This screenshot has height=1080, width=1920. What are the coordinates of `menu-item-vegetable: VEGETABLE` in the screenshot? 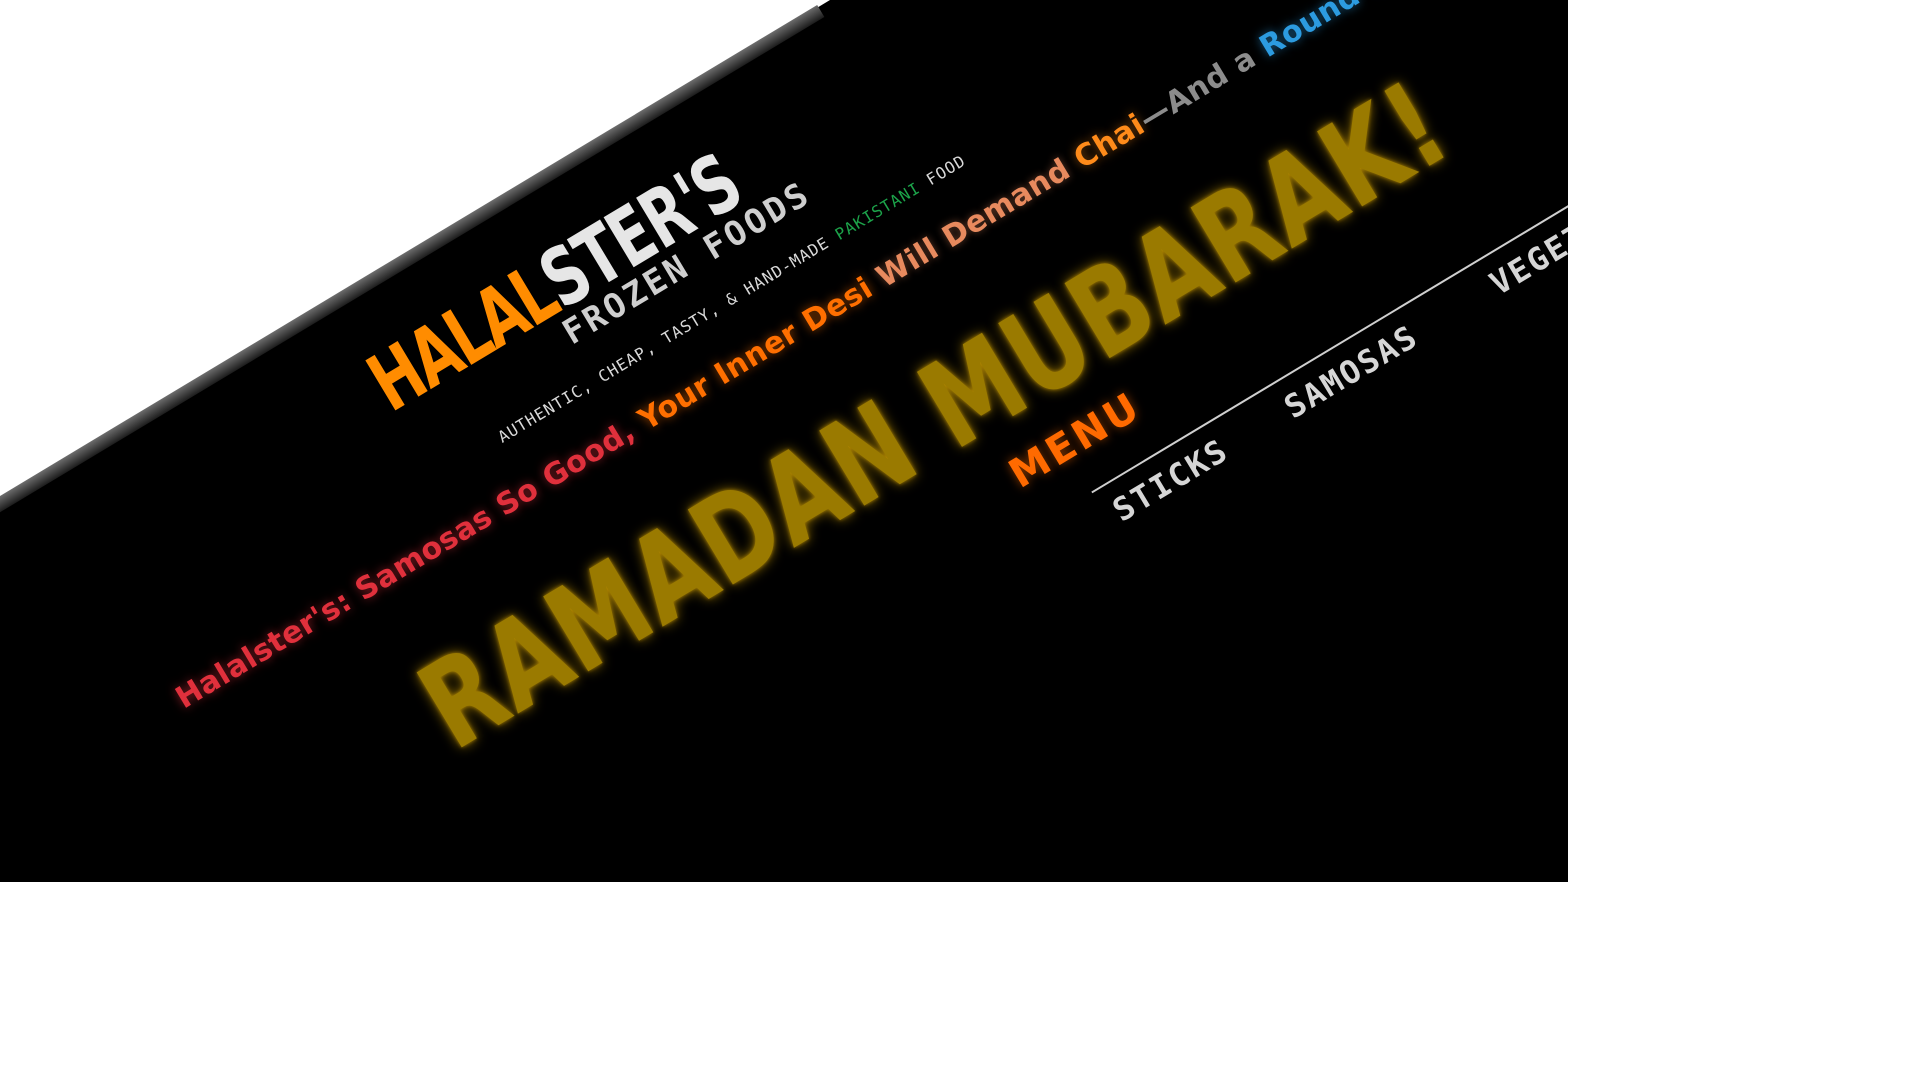 It's located at (1525, 237).